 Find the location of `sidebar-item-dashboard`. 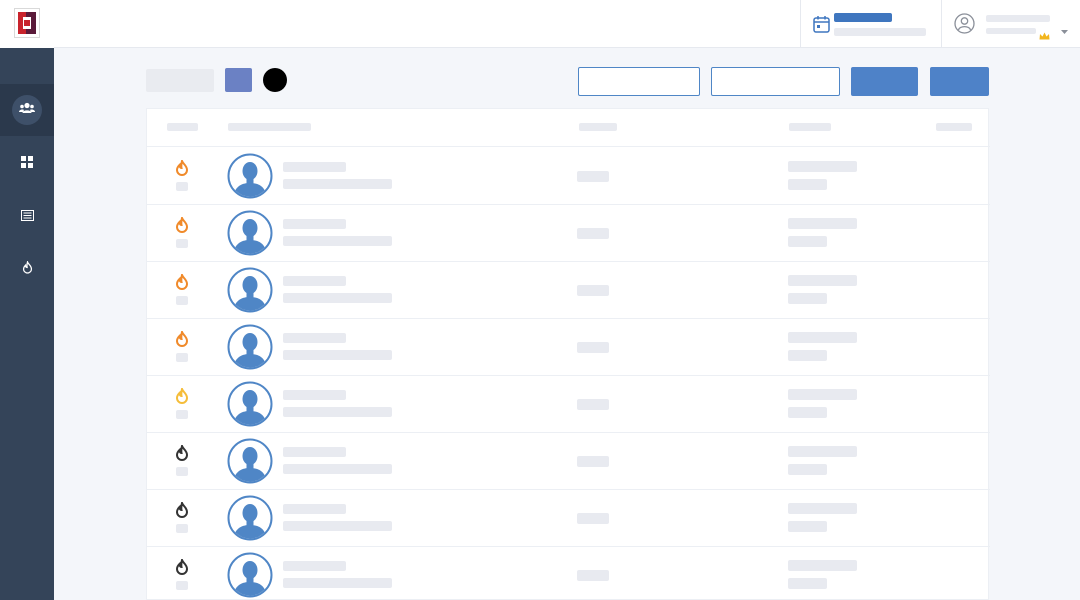

sidebar-item-dashboard is located at coordinates (27, 164).